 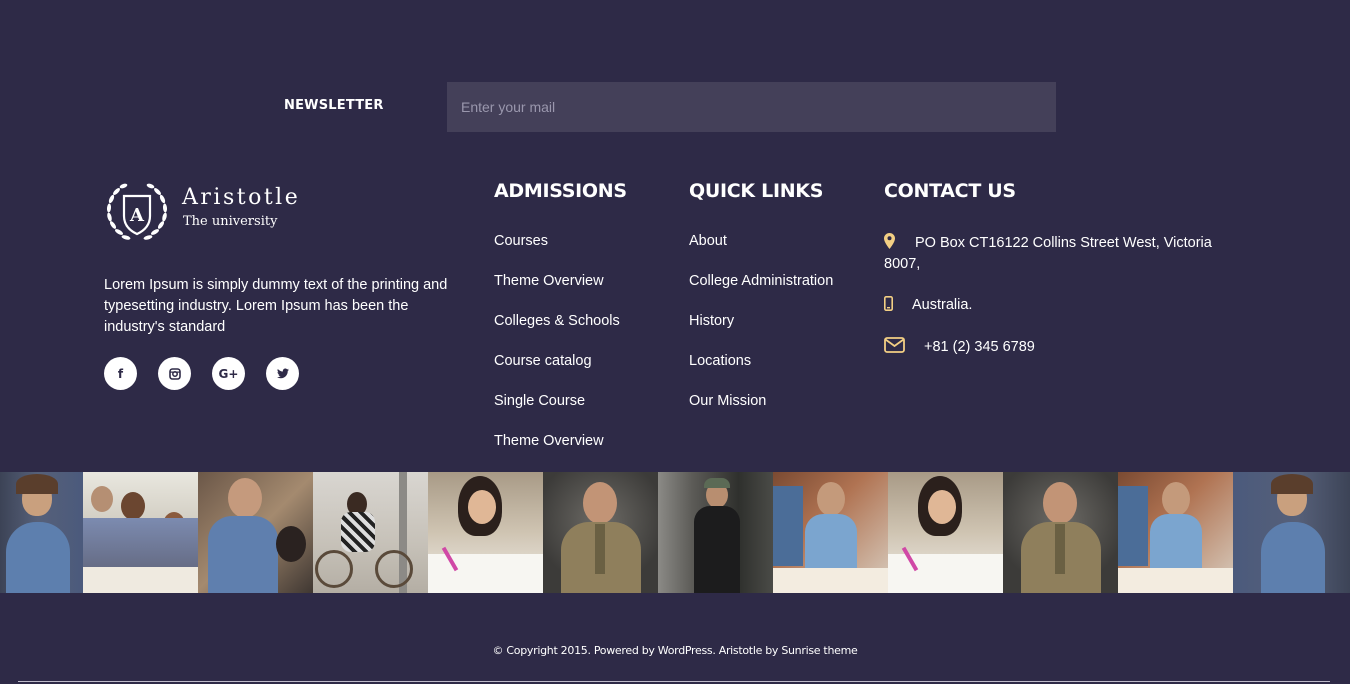 I want to click on newsletter-label: NEWSLETTER, so click(x=334, y=105).